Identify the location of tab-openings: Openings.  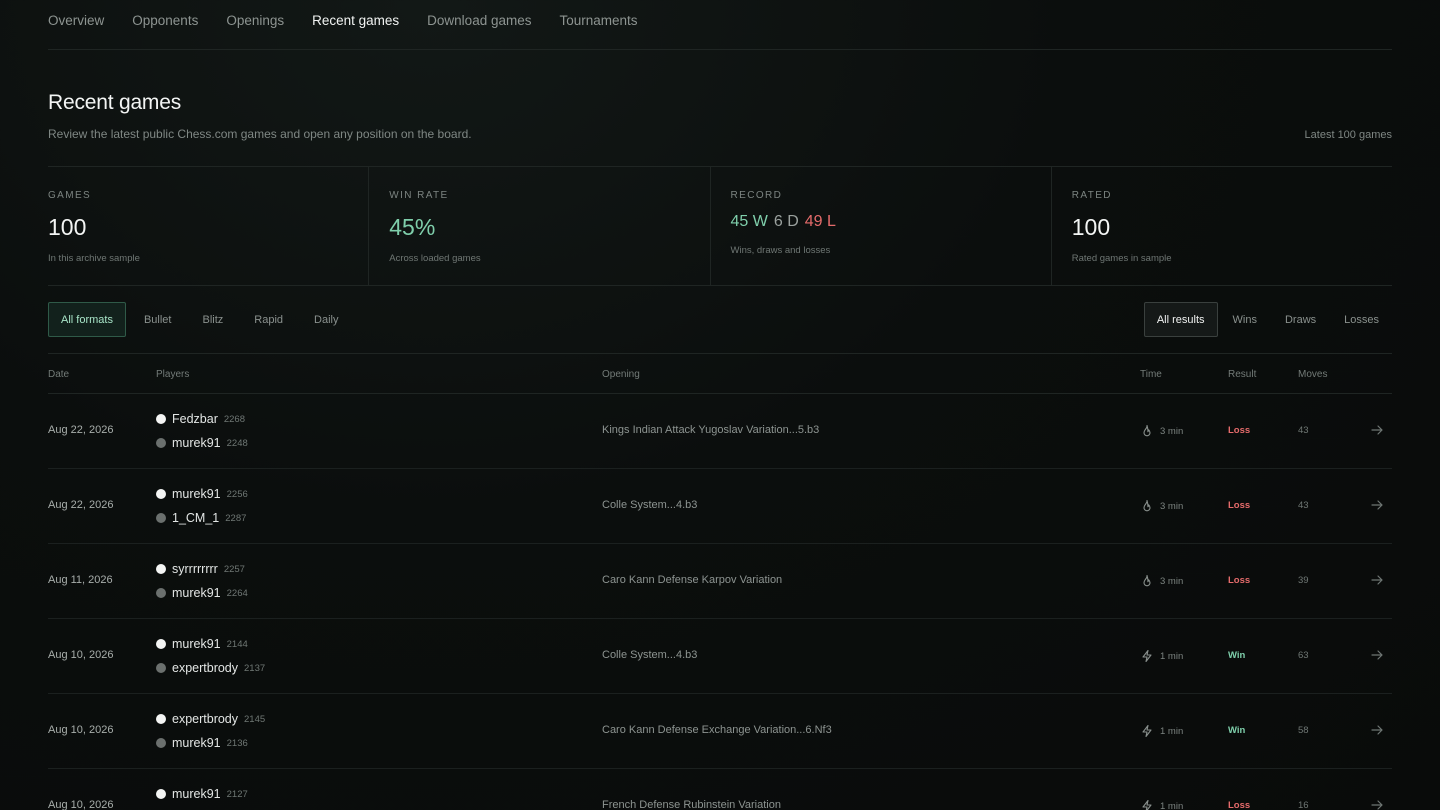
(255, 14).